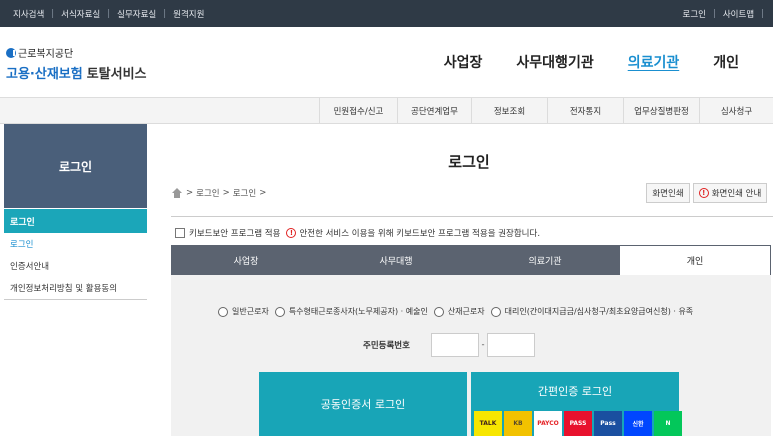 The height and width of the screenshot is (436, 773). Describe the element at coordinates (188, 14) in the screenshot. I see `remote-support-link: 원격지원` at that location.